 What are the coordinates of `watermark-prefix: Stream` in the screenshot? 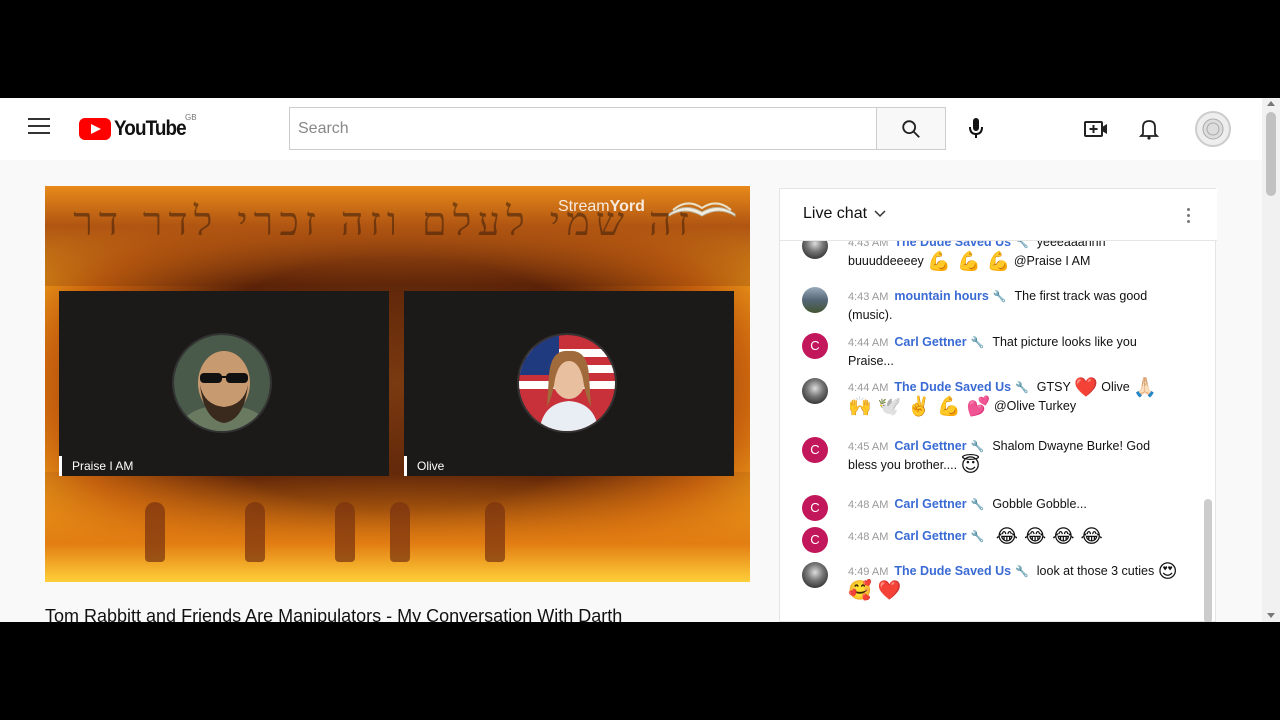 It's located at (584, 206).